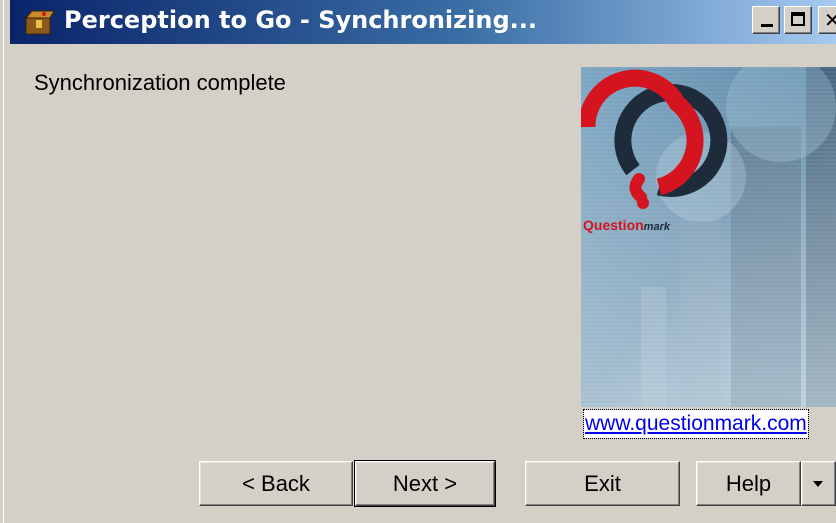 This screenshot has height=523, width=836. I want to click on maximize-button, so click(798, 20).